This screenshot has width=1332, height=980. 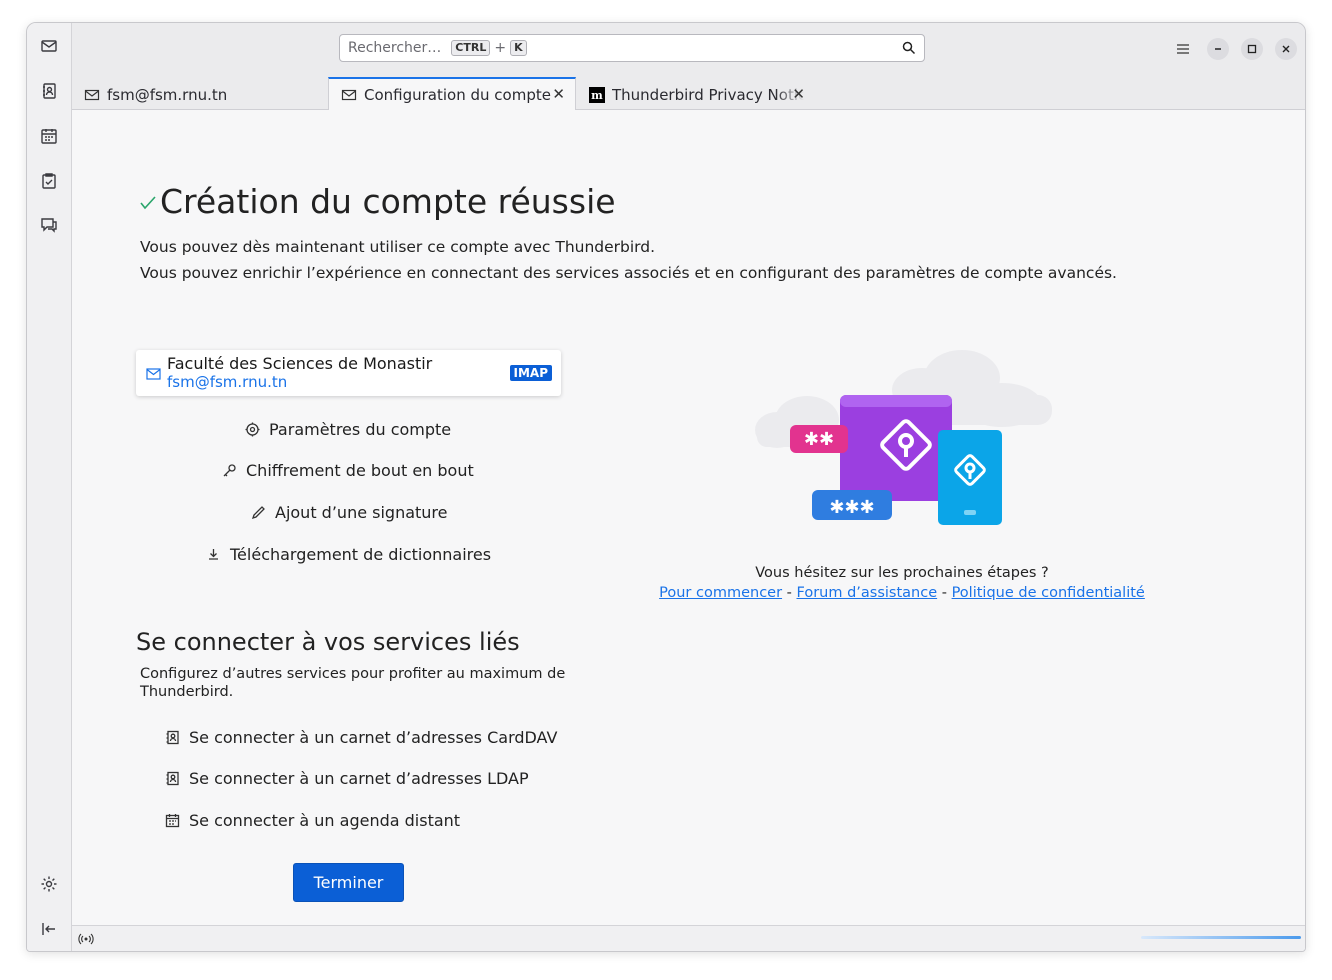 I want to click on activity-progress-bar, so click(x=1221, y=937).